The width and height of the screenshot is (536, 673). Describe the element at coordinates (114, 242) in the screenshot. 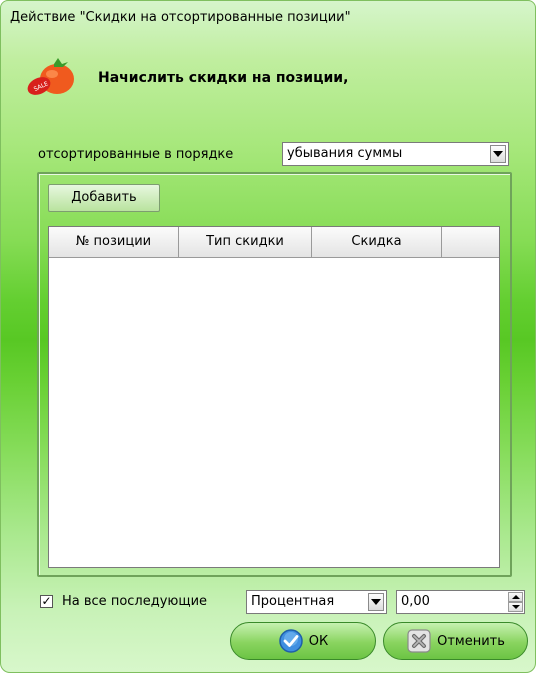

I see `column-header-position-number: № позиции` at that location.